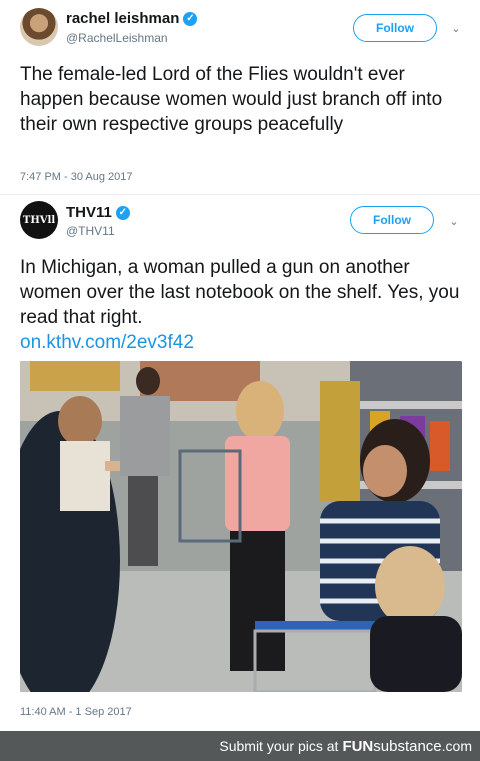 The width and height of the screenshot is (480, 761). What do you see at coordinates (39, 27) in the screenshot?
I see `avatar-rachel` at bounding box center [39, 27].